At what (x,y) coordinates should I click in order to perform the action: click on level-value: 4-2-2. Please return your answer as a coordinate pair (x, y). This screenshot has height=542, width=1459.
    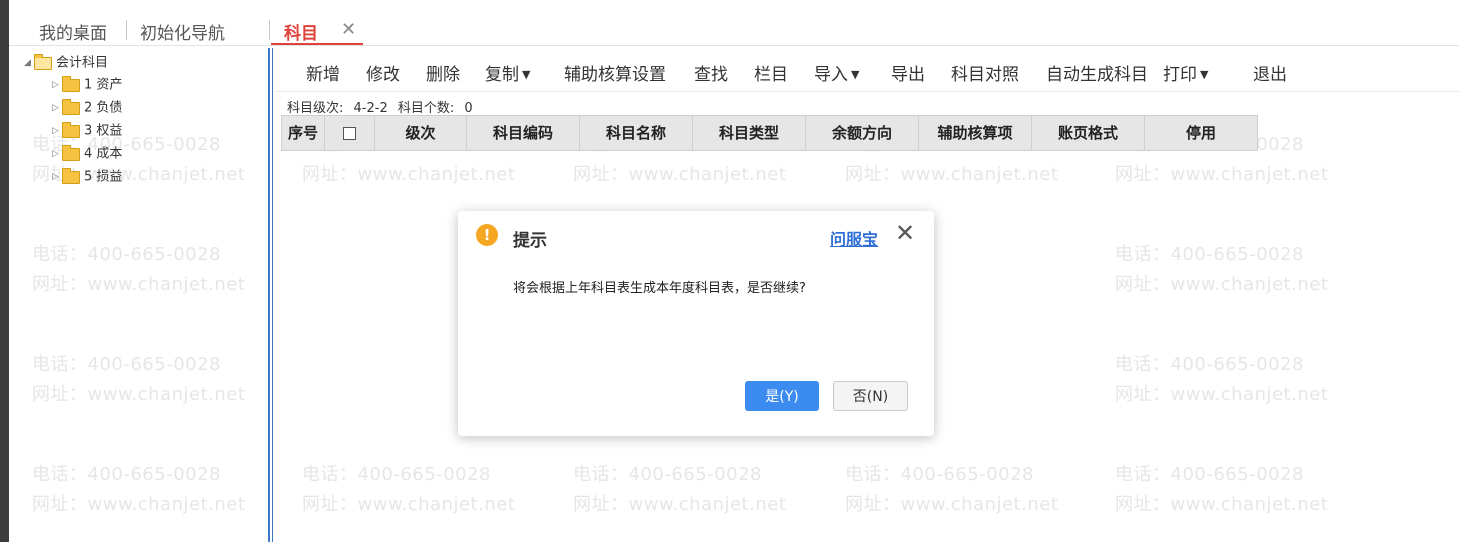
    Looking at the image, I should click on (370, 108).